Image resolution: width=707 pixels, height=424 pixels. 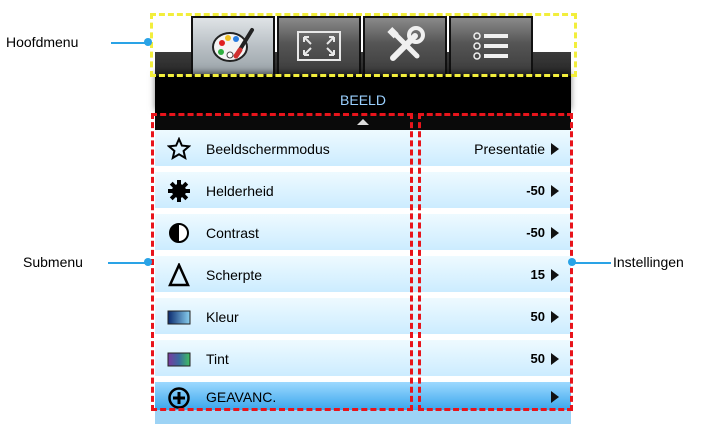 What do you see at coordinates (148, 262) in the screenshot?
I see `submenu-leader-dot` at bounding box center [148, 262].